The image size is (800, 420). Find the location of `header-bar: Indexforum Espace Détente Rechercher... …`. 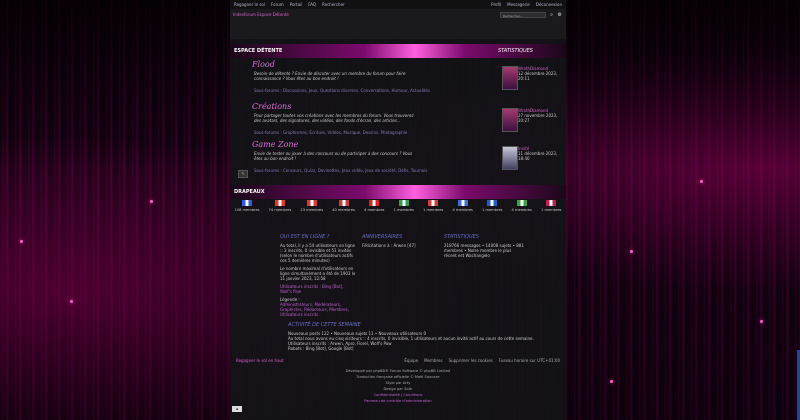

header-bar: Indexforum Espace Détente Rechercher... … is located at coordinates (398, 24).